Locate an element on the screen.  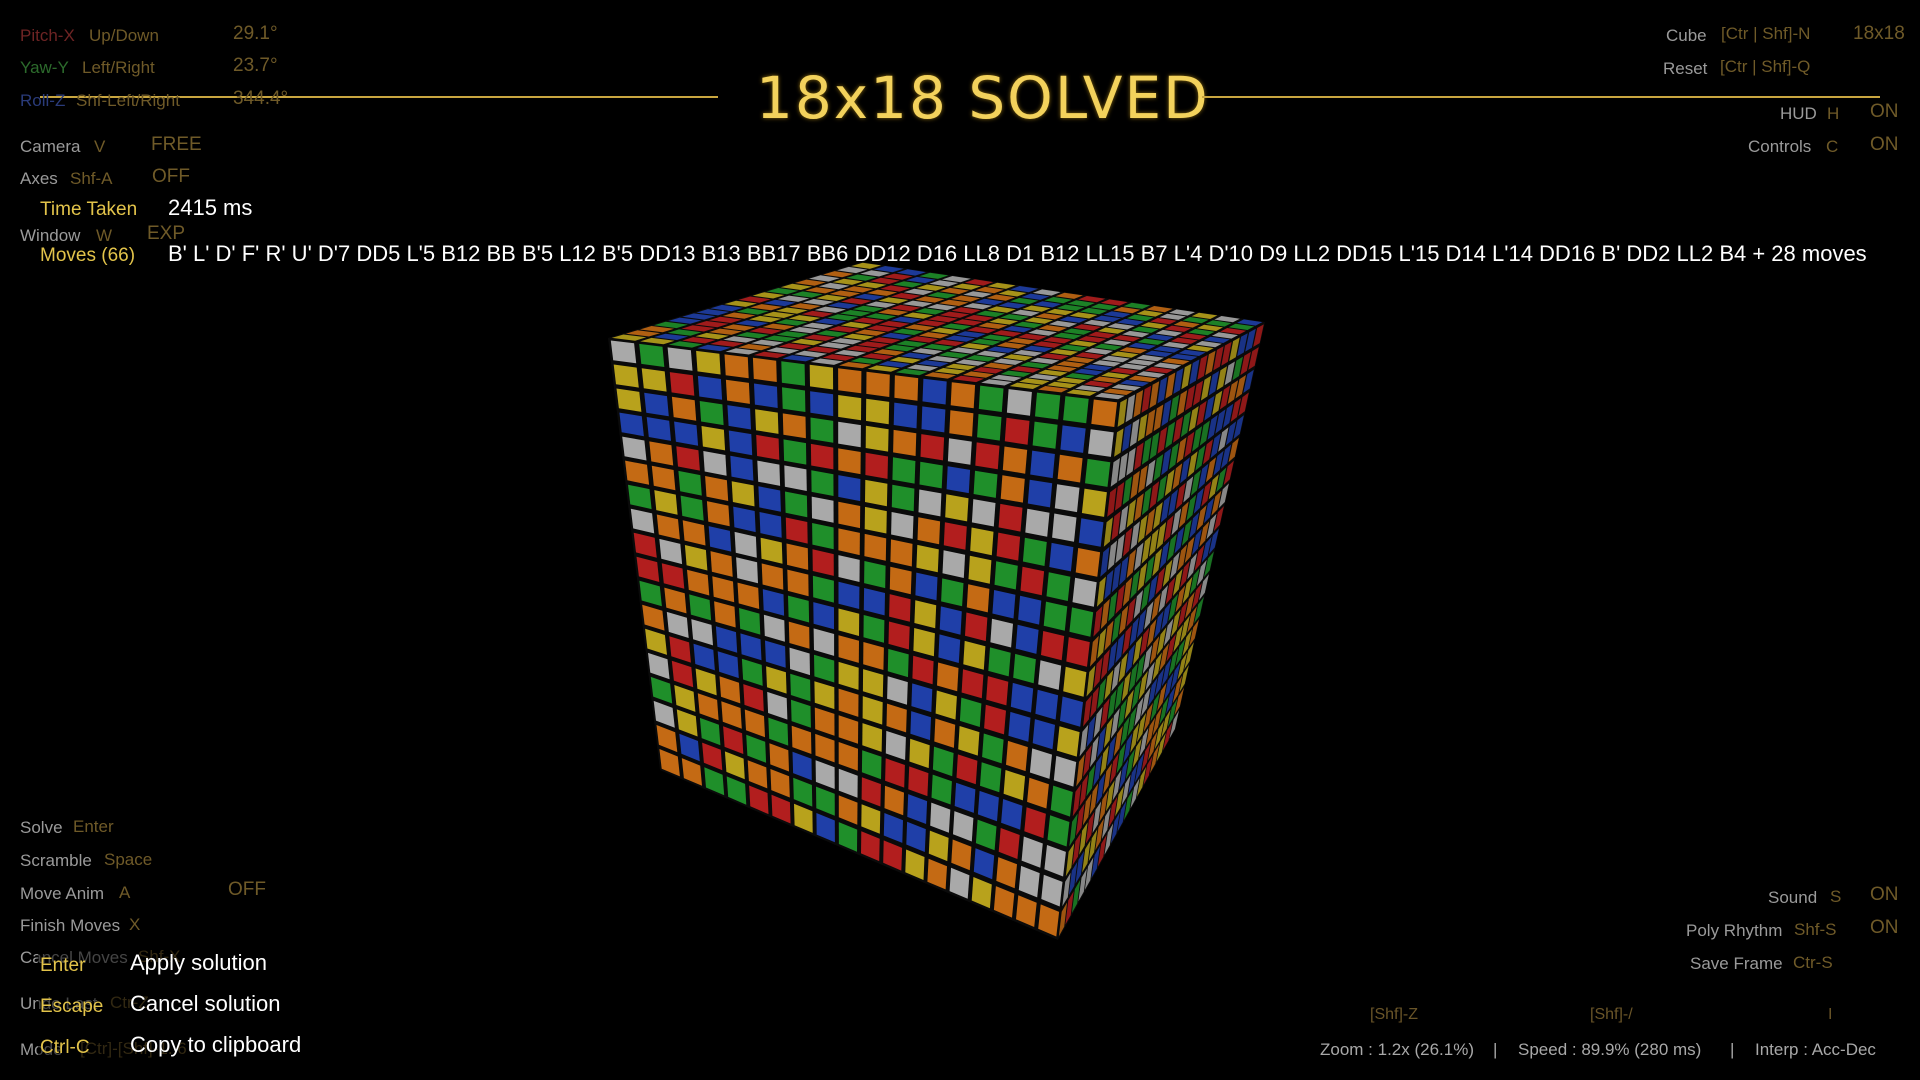
move-anim-label: Move Anim is located at coordinates (62, 893).